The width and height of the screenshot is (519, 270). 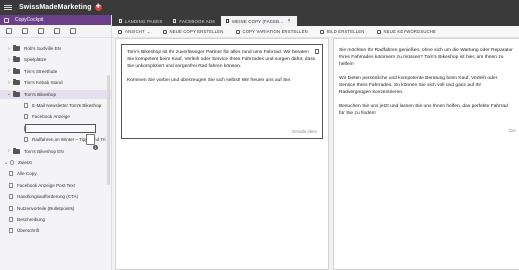 What do you see at coordinates (9, 31) in the screenshot?
I see `new-folder-icon` at bounding box center [9, 31].